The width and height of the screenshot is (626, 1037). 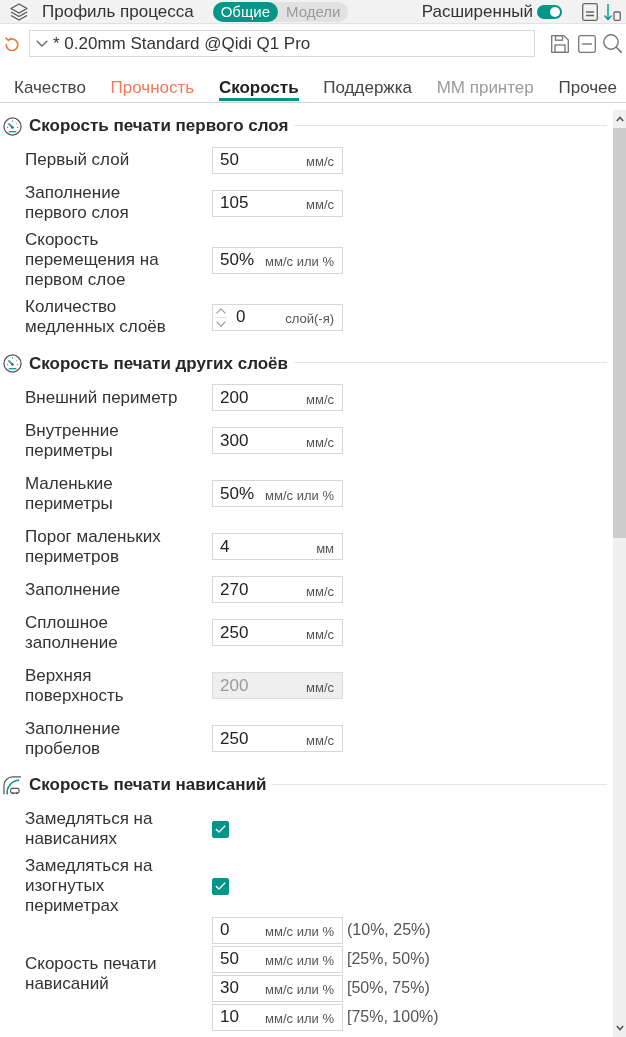 I want to click on scrollbar-thumb, so click(x=619, y=333).